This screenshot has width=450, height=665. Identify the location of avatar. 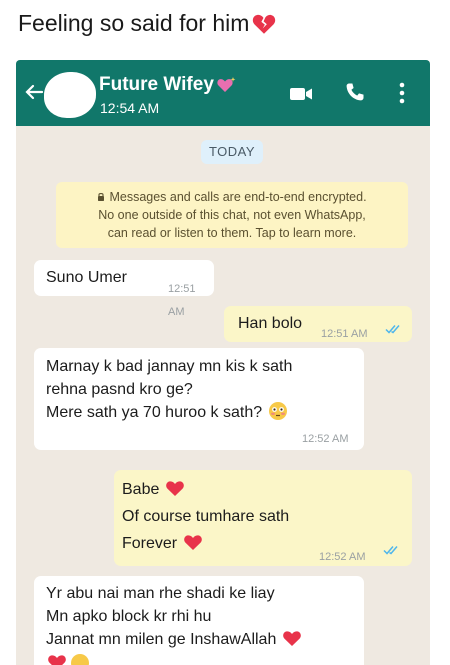
(70, 95).